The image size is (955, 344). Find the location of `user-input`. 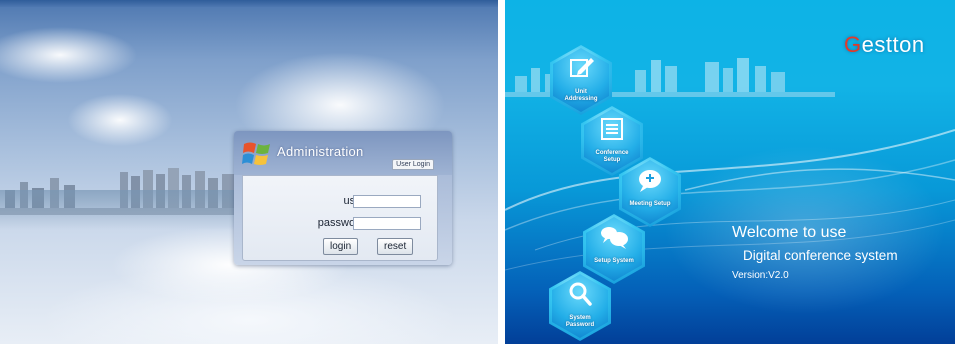

user-input is located at coordinates (387, 201).